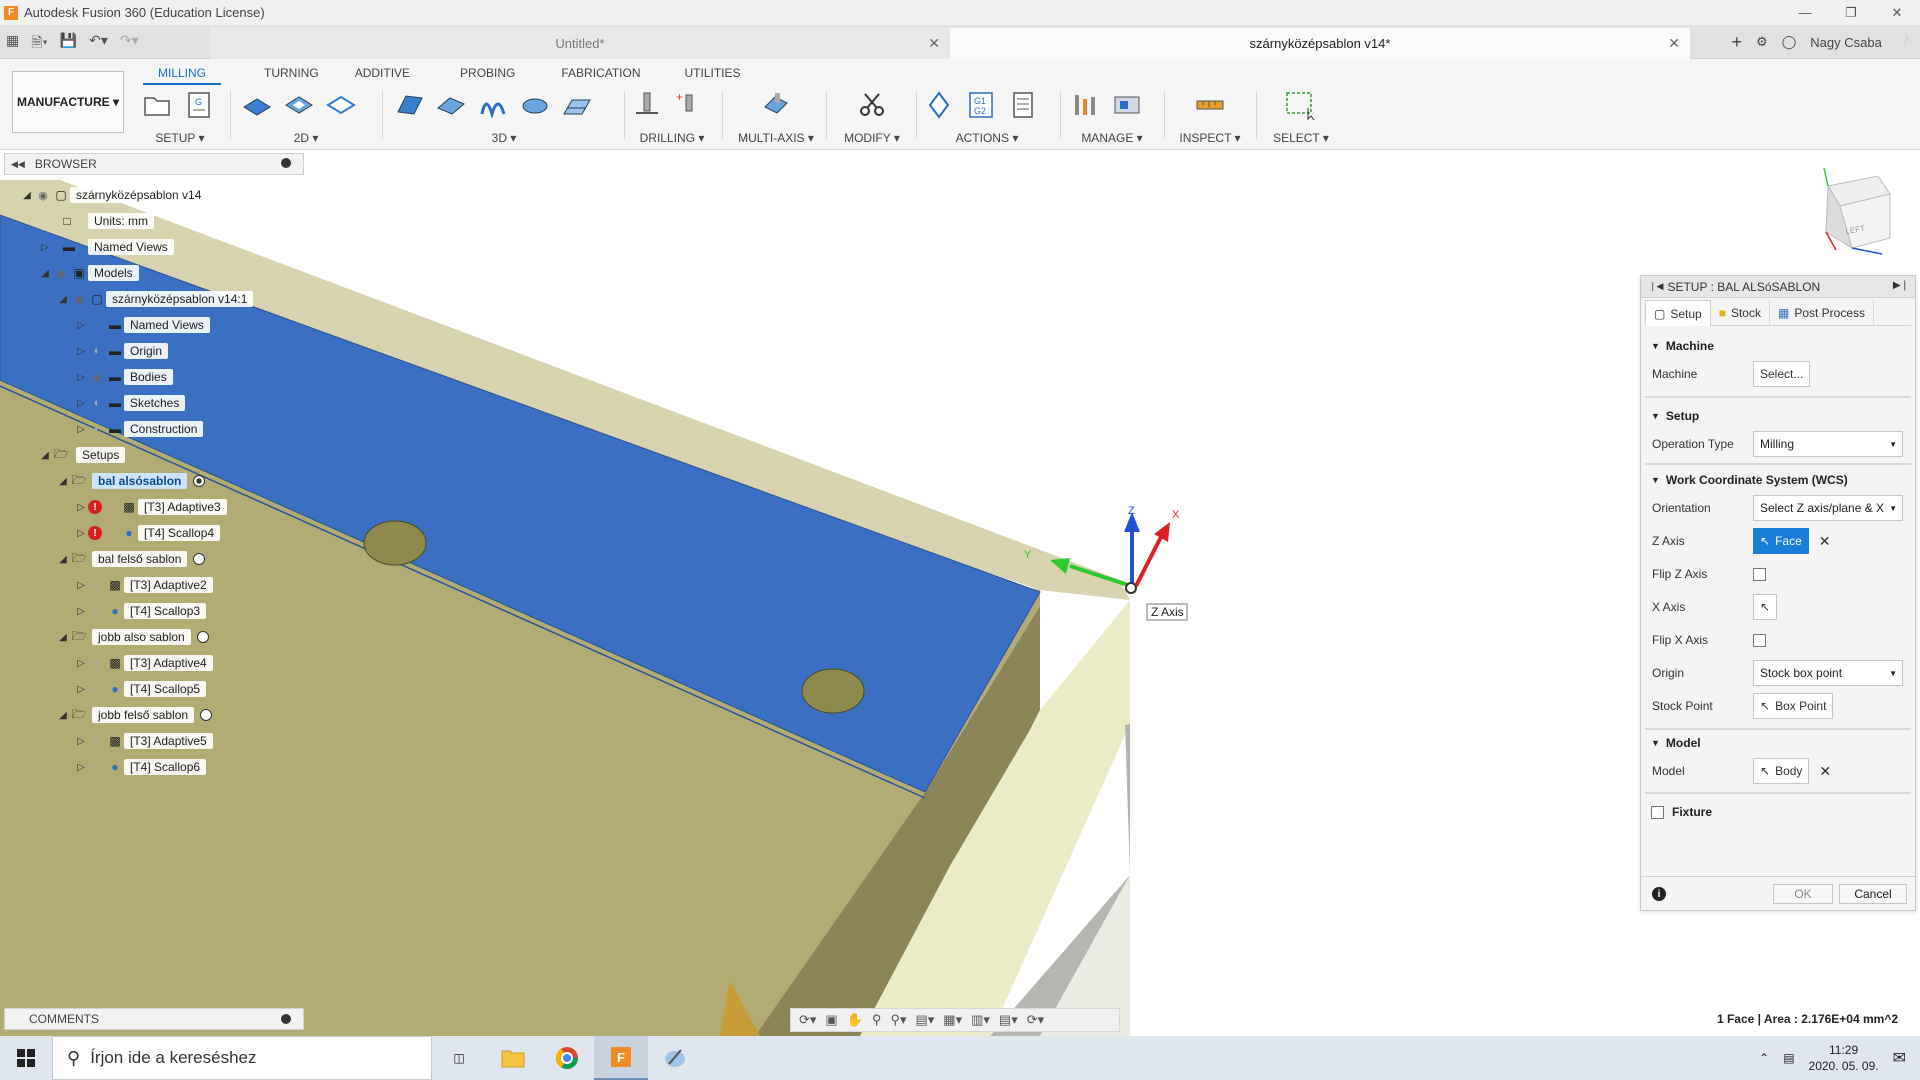 This screenshot has width=1920, height=1080. What do you see at coordinates (1904, 42) in the screenshot?
I see `help-icon: ❔` at bounding box center [1904, 42].